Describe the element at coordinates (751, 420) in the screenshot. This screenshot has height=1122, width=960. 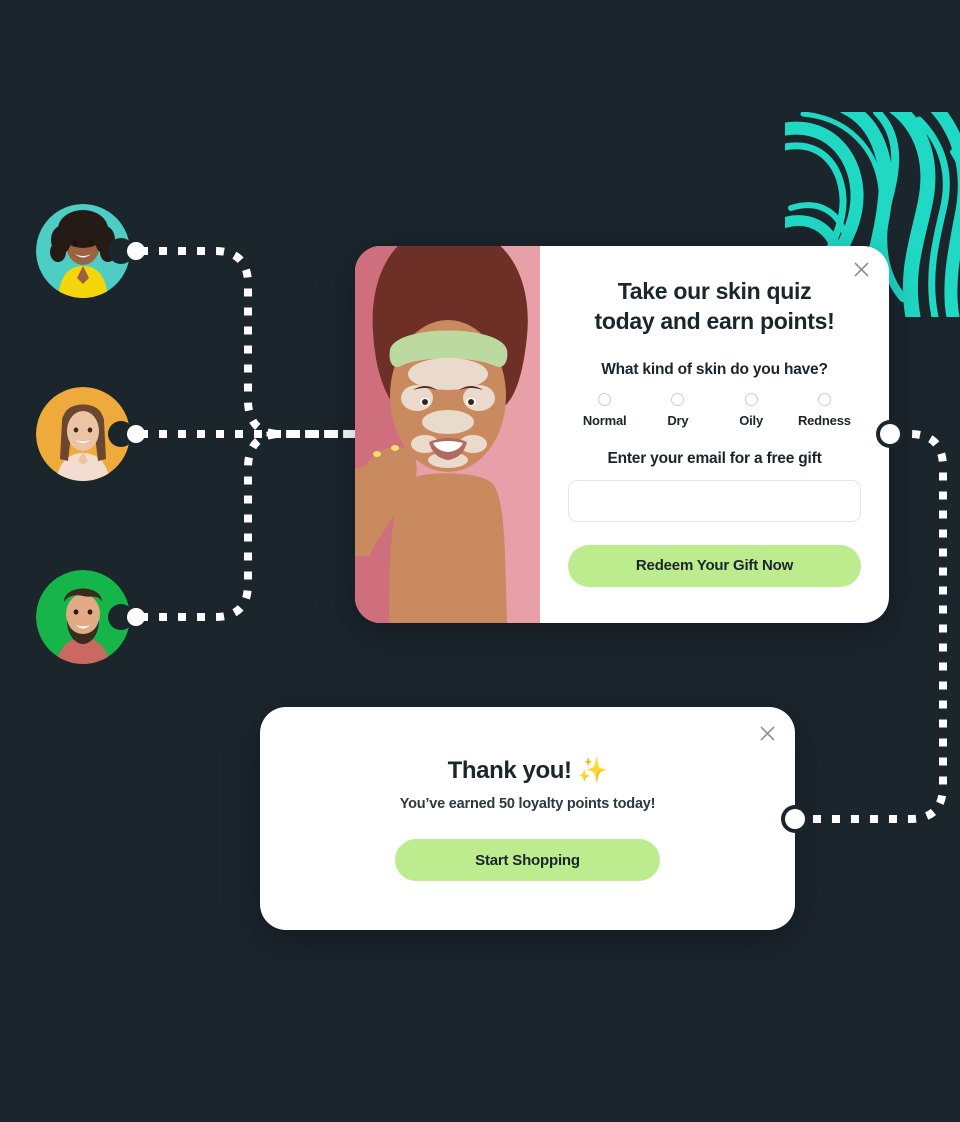
I see `radio-label: Oily` at that location.